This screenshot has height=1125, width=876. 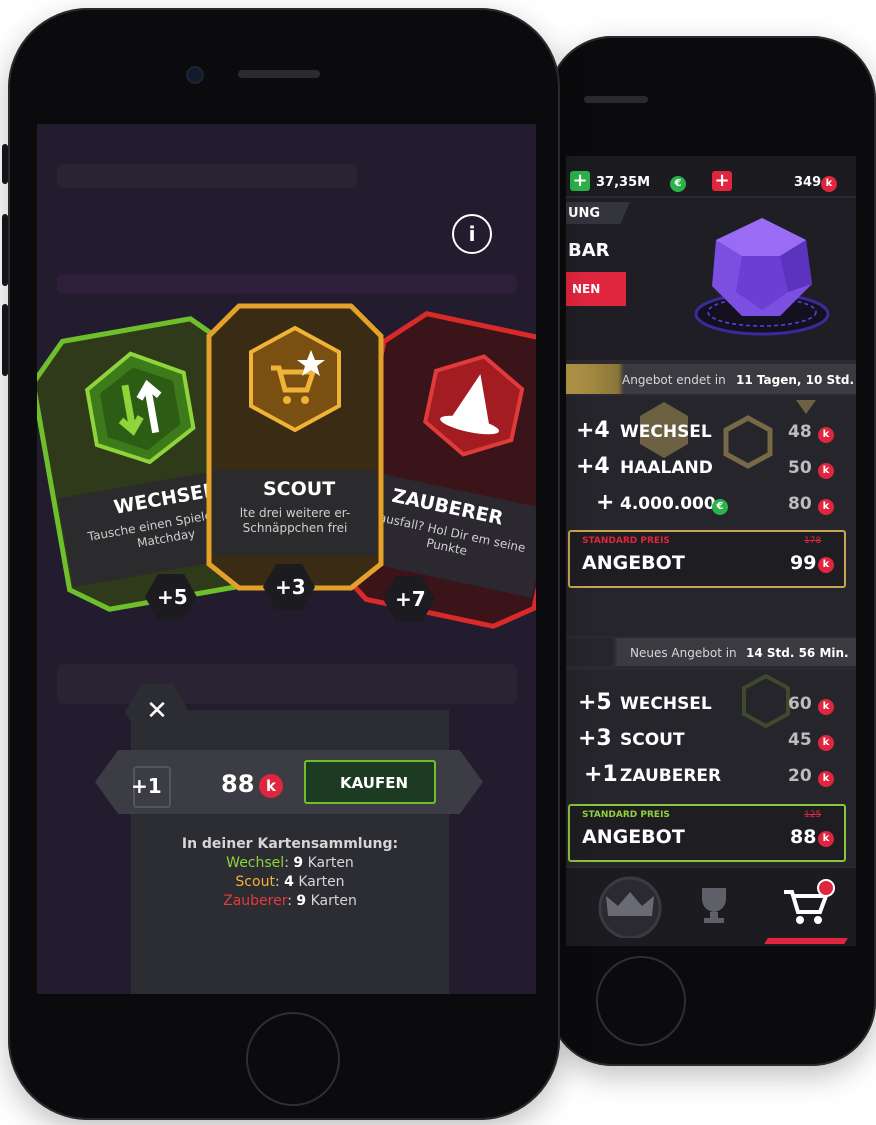 What do you see at coordinates (633, 837) in the screenshot?
I see `offer2-offer-label: ANGEBOT` at bounding box center [633, 837].